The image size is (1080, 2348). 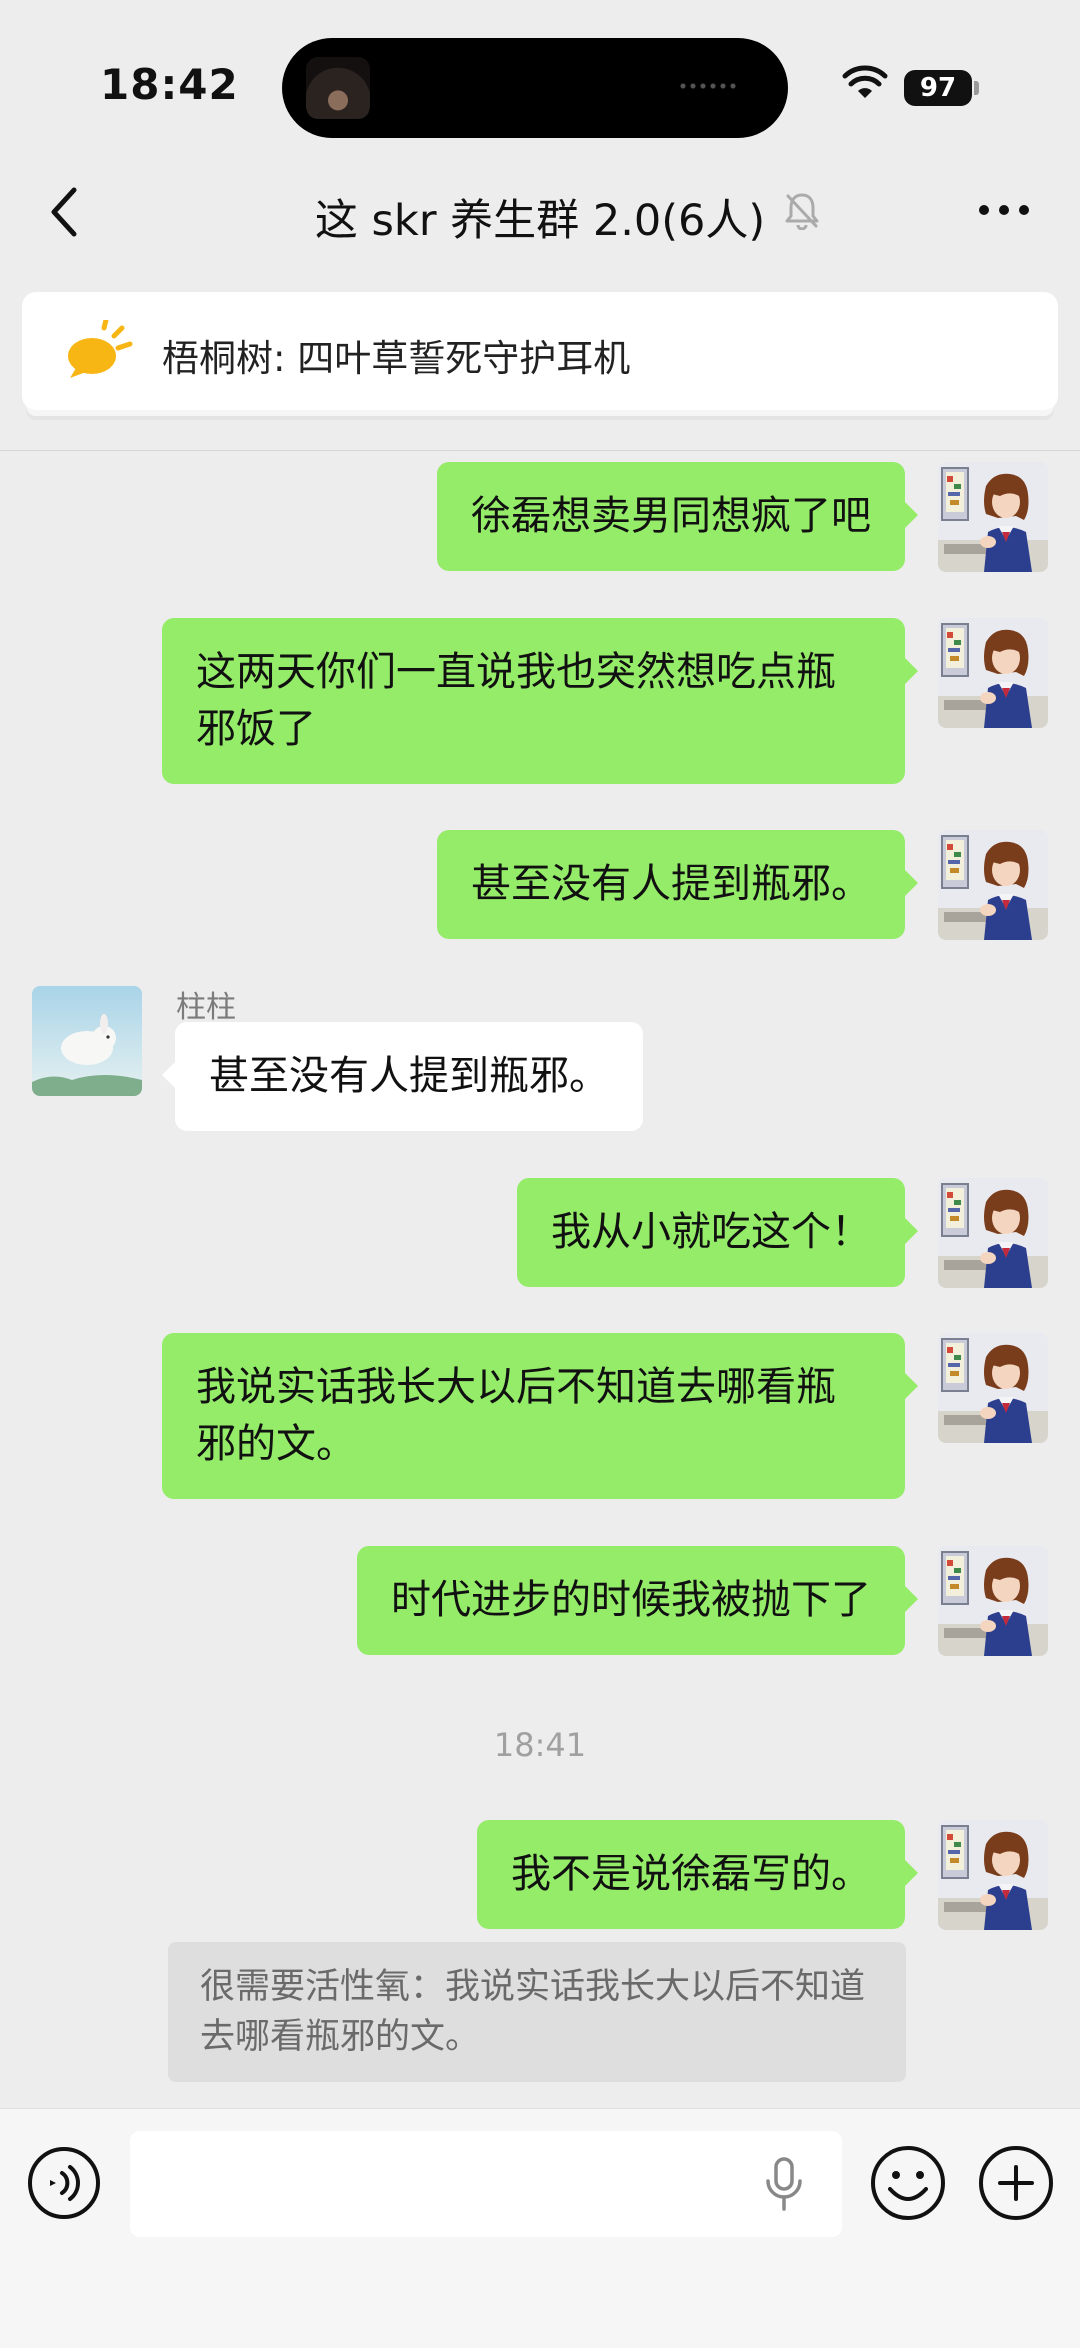 What do you see at coordinates (338, 88) in the screenshot?
I see `now-playing-thumbnail` at bounding box center [338, 88].